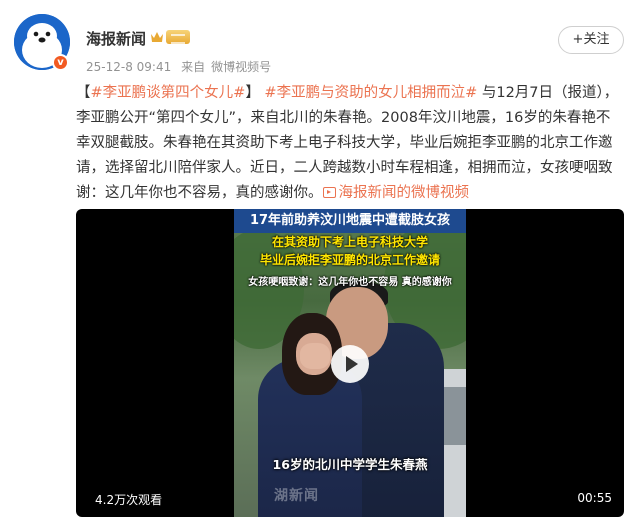  I want to click on member-badge-icon, so click(178, 37).